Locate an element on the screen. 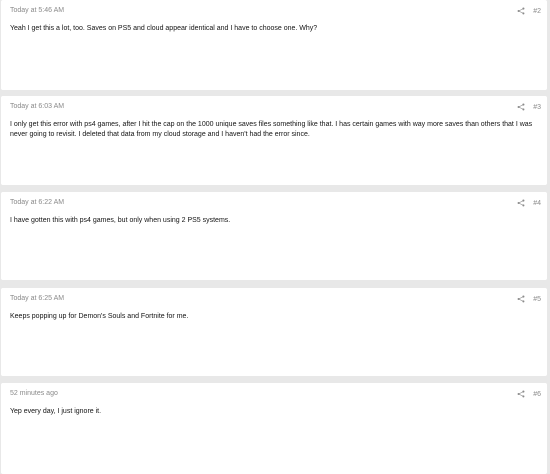 This screenshot has height=474, width=550. post-actions: #4 is located at coordinates (529, 203).